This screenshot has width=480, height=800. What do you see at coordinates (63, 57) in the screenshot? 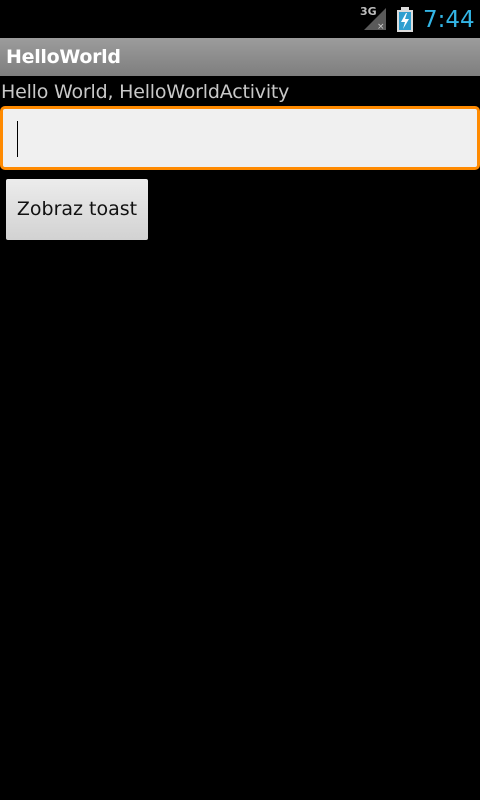
I see `app-title: HelloWorld` at bounding box center [63, 57].